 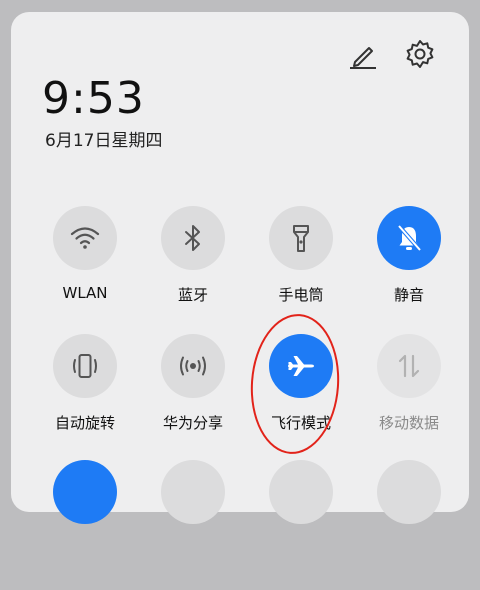 I want to click on flashlight-icon, so click(x=301, y=238).